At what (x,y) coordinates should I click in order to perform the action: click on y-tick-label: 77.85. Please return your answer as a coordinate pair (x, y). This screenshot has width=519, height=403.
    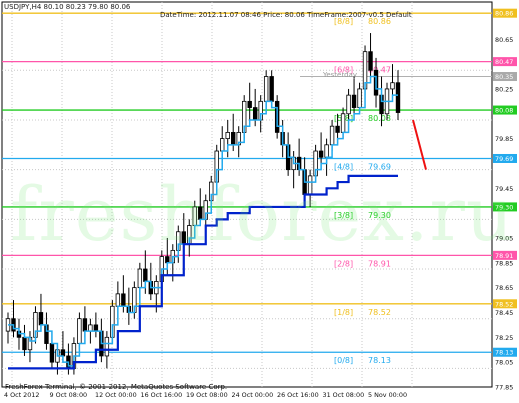
    Looking at the image, I should click on (504, 388).